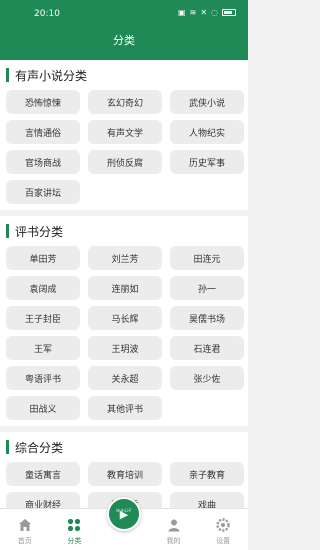  I want to click on category-tag: 田连元, so click(207, 258).